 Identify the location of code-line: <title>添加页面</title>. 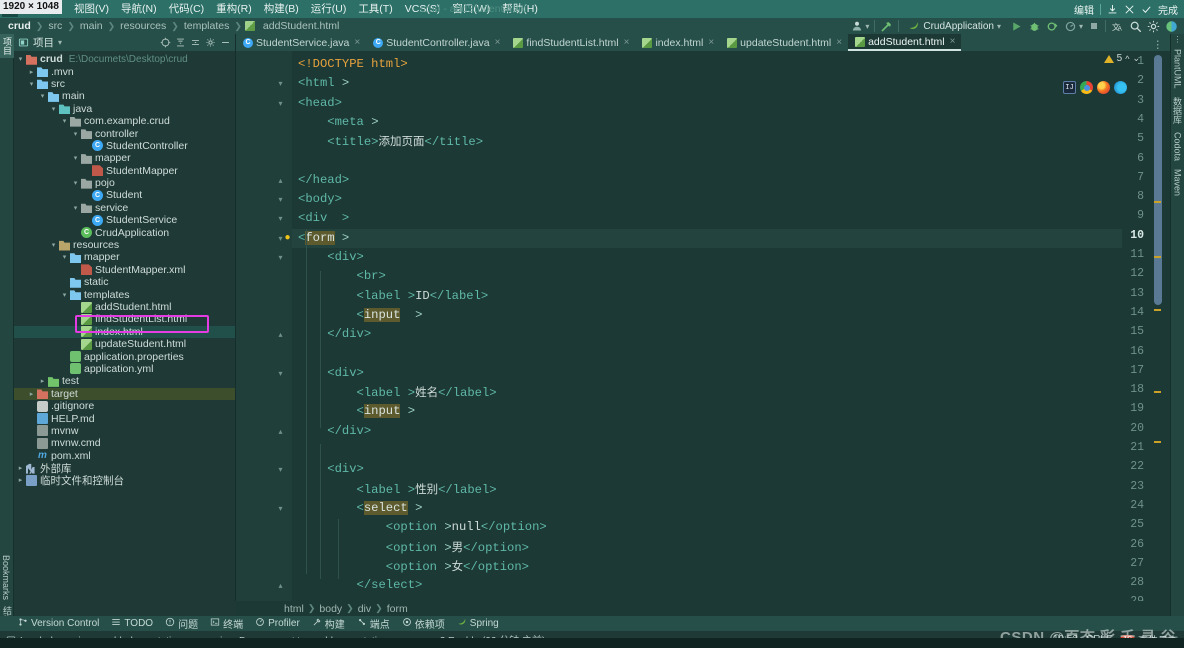
(390, 141).